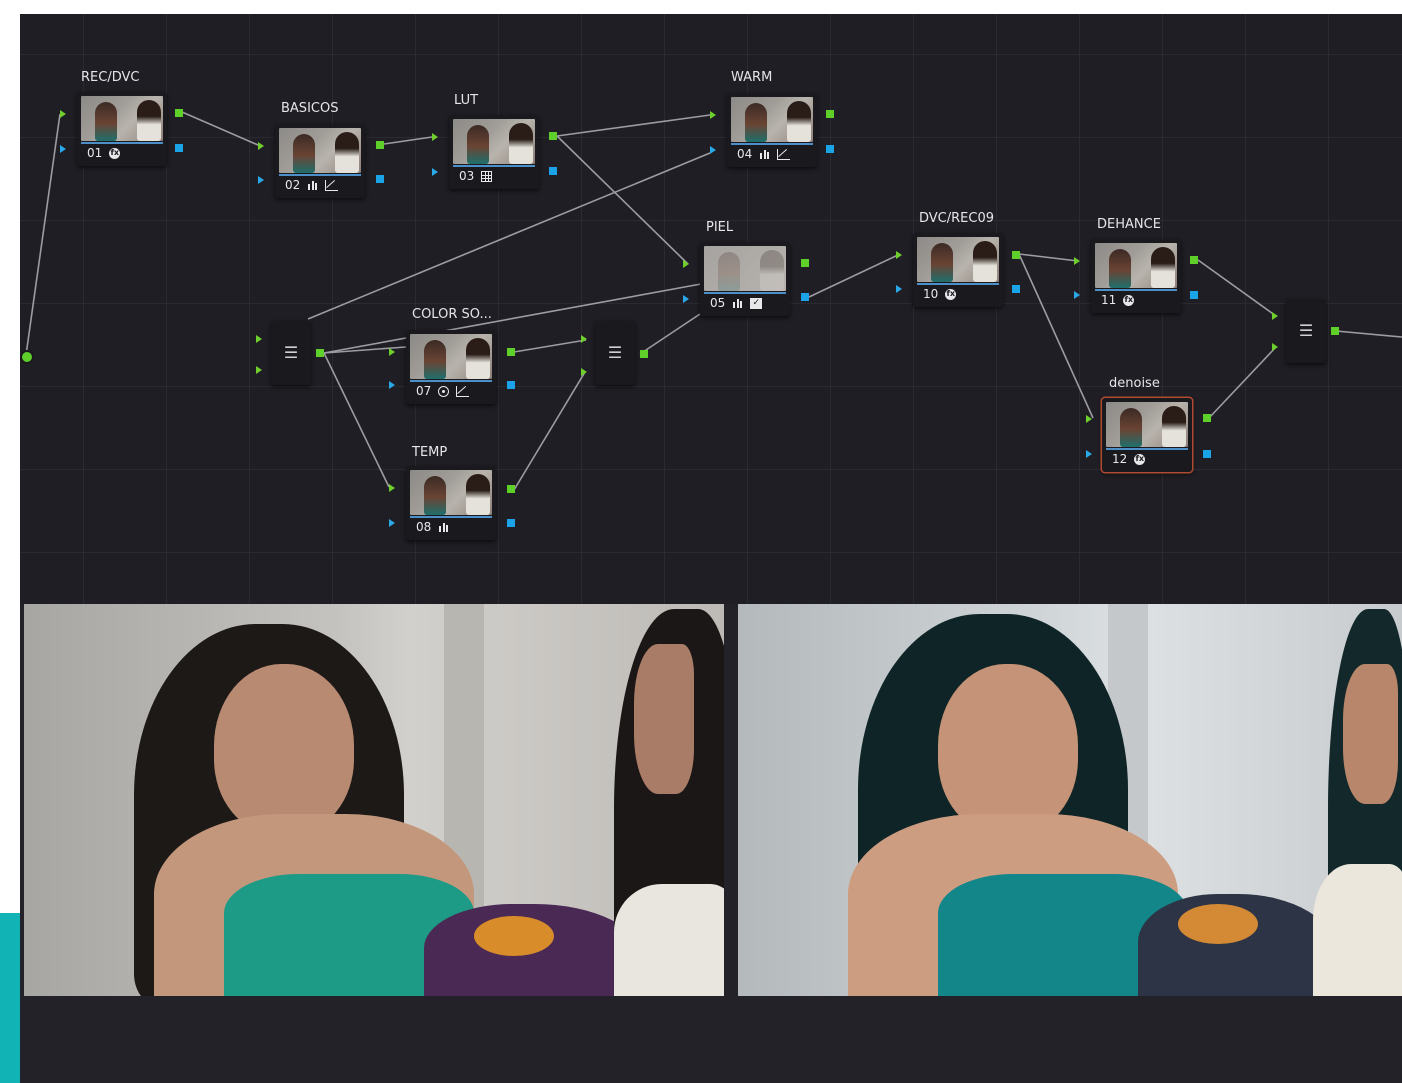 The height and width of the screenshot is (1083, 1402). I want to click on node-01: 01 fx, so click(122, 129).